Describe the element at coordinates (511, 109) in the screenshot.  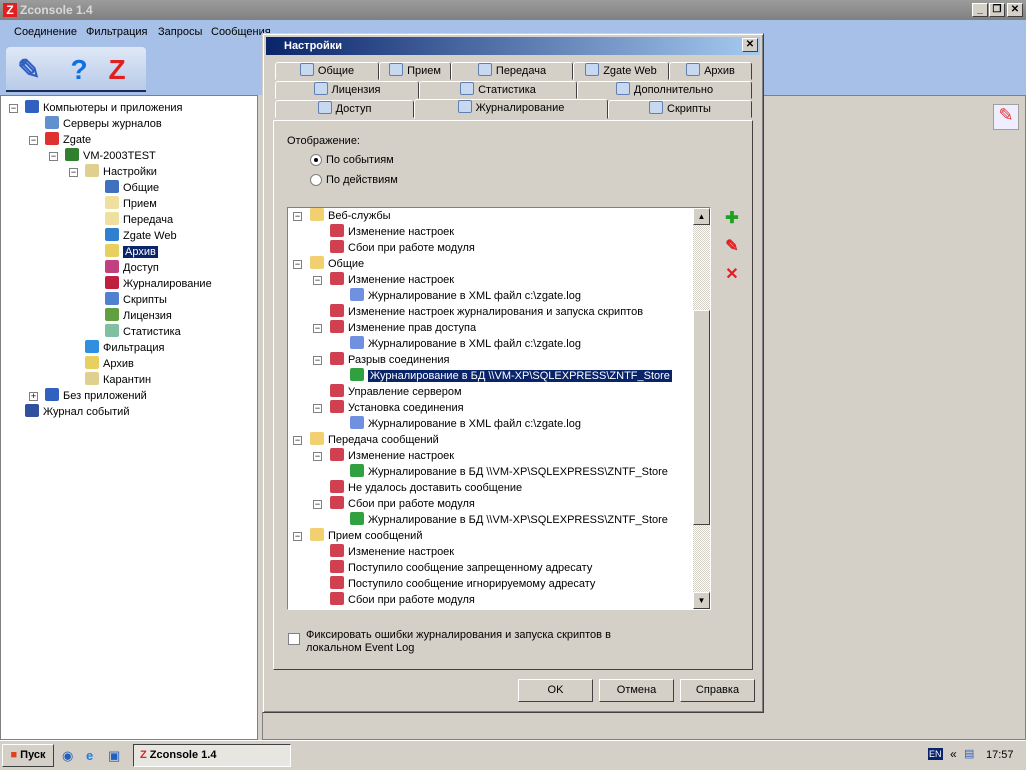
I see `tab-book: Журналирование` at that location.